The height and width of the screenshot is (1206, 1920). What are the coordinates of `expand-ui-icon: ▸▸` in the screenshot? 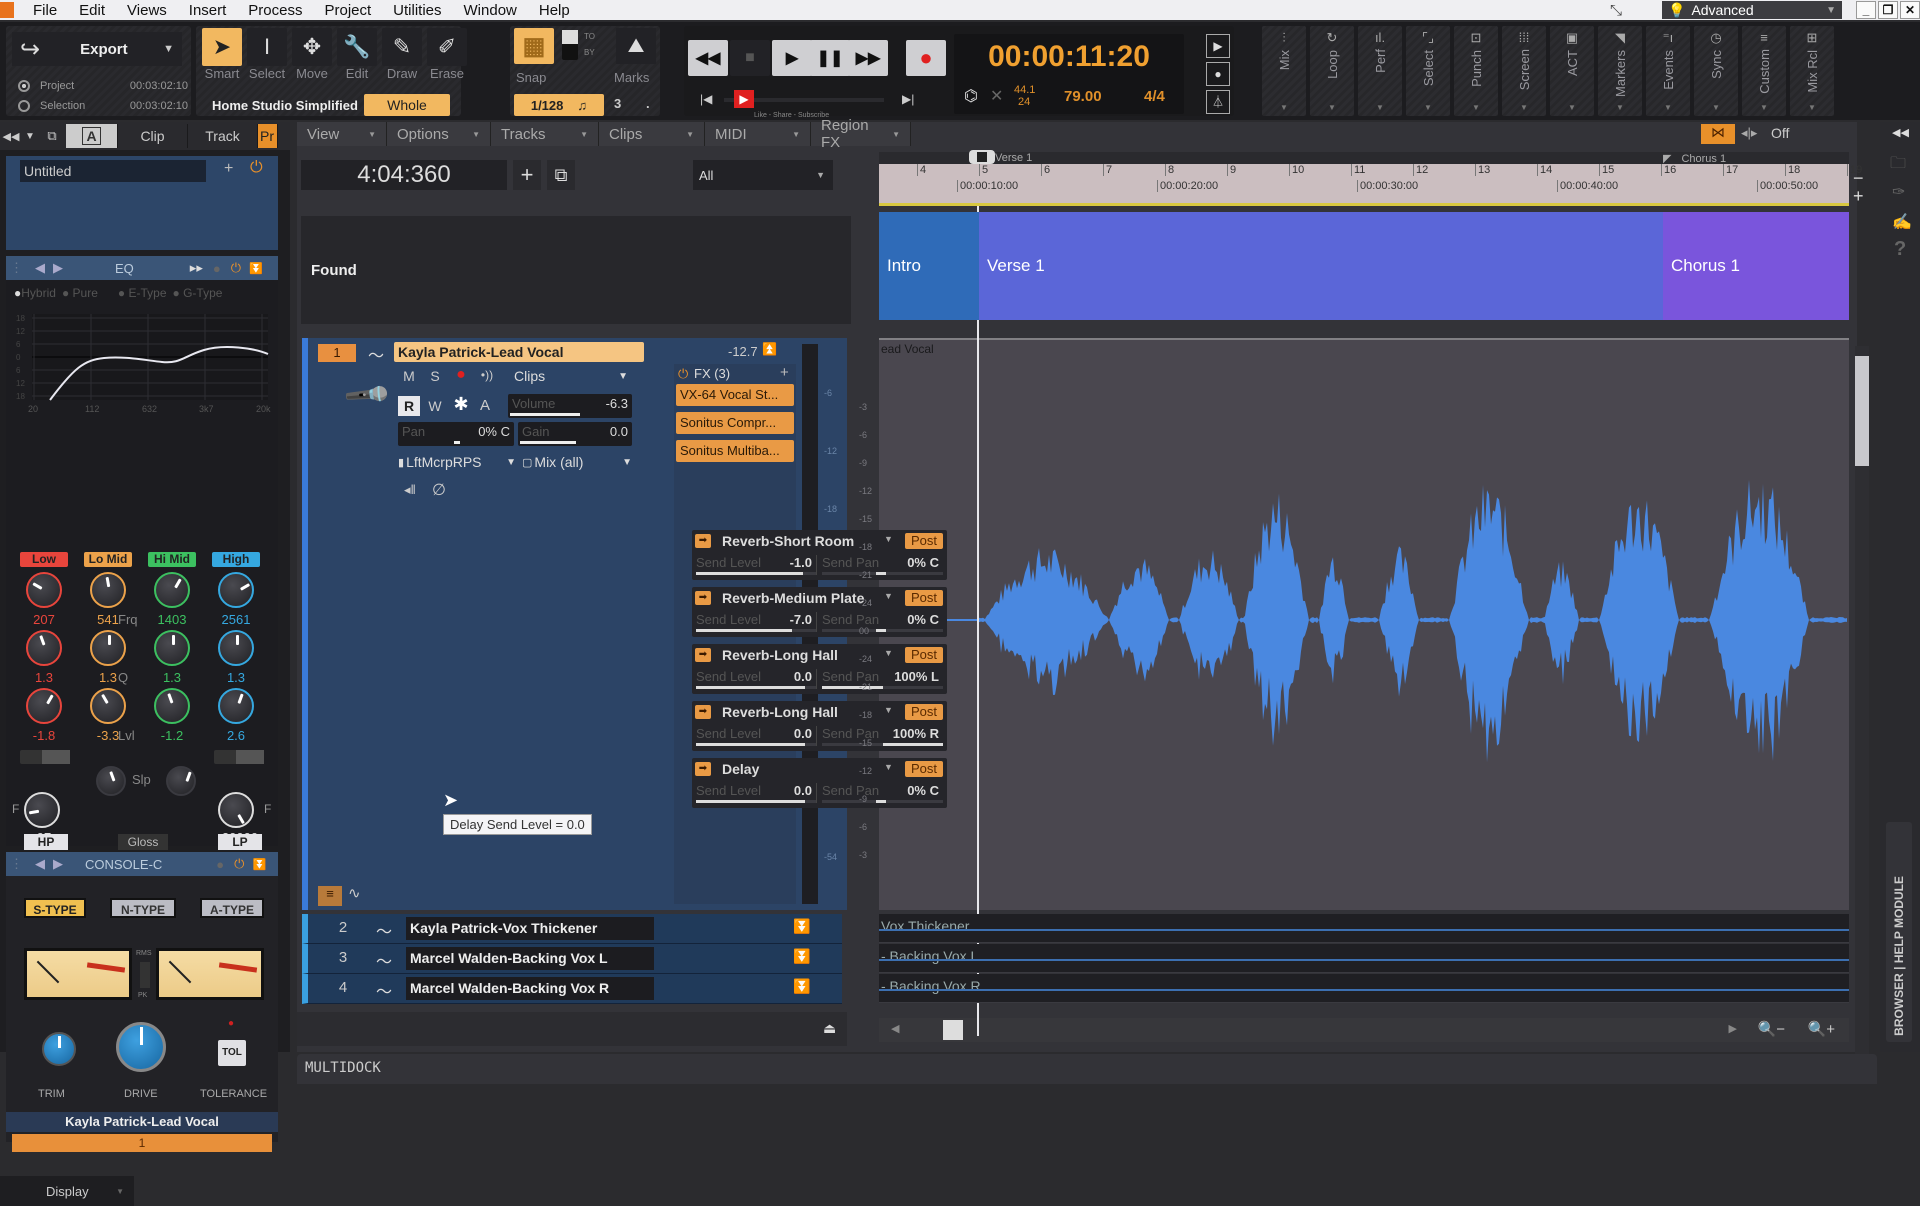 It's located at (196, 268).